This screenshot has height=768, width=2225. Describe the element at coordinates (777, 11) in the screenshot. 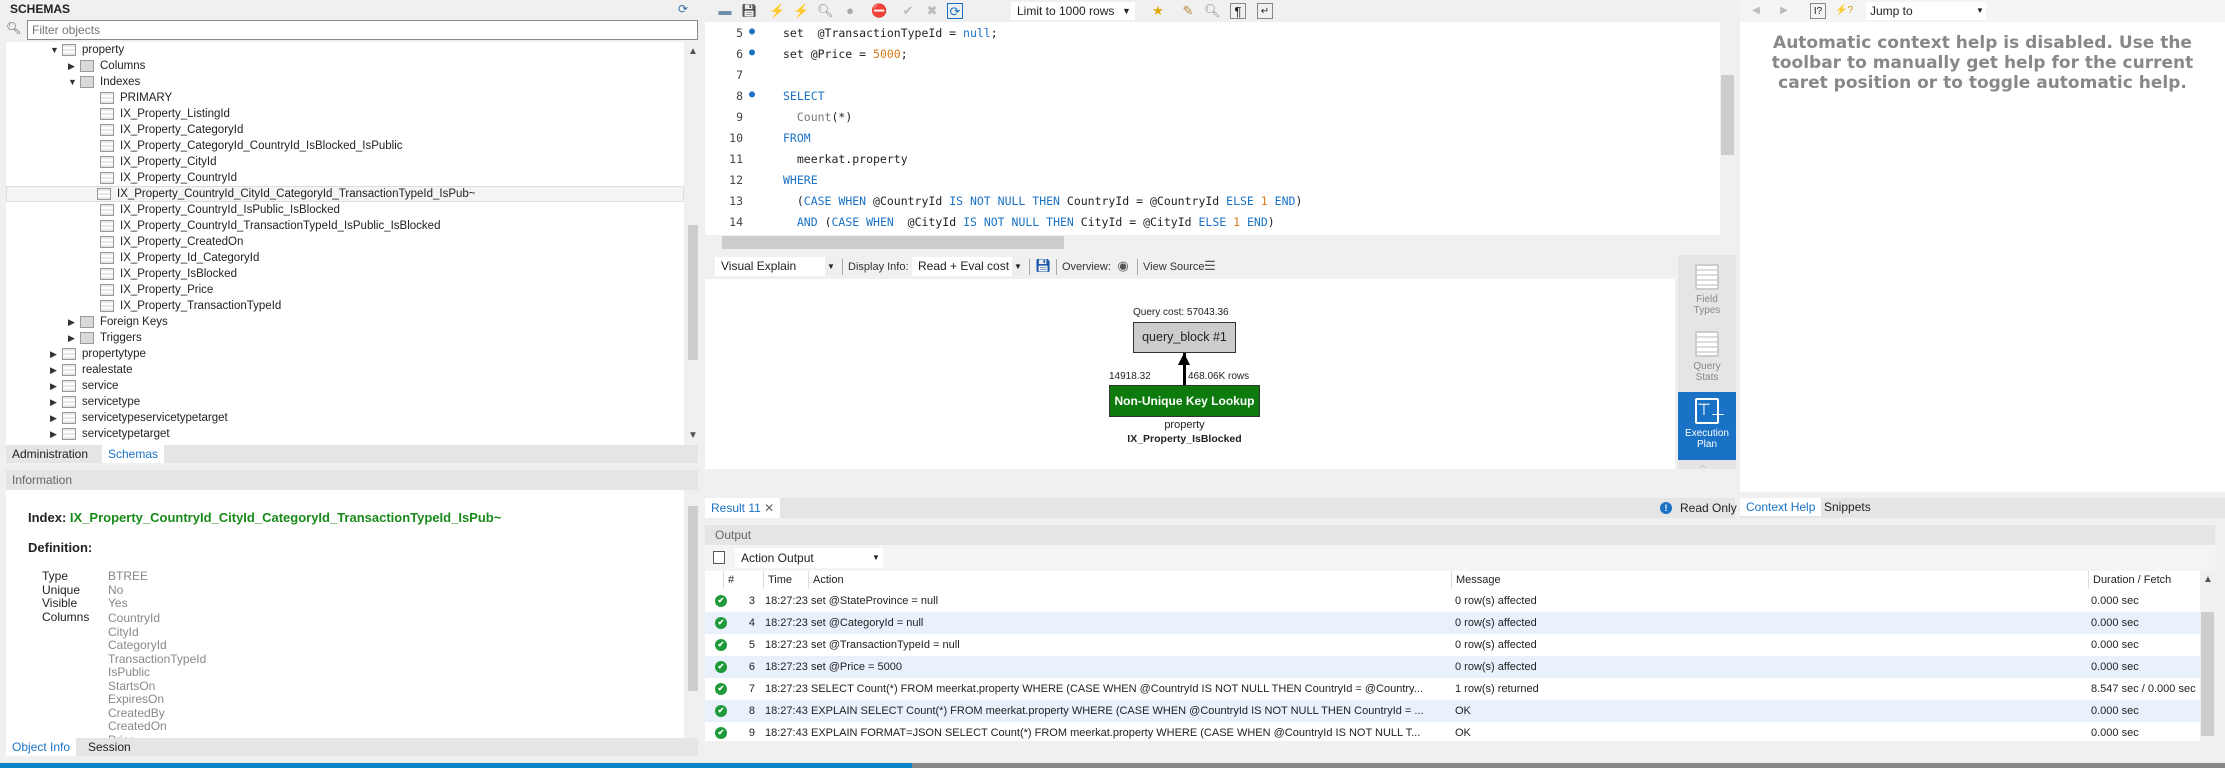

I see `execute-icon: ⚡` at that location.